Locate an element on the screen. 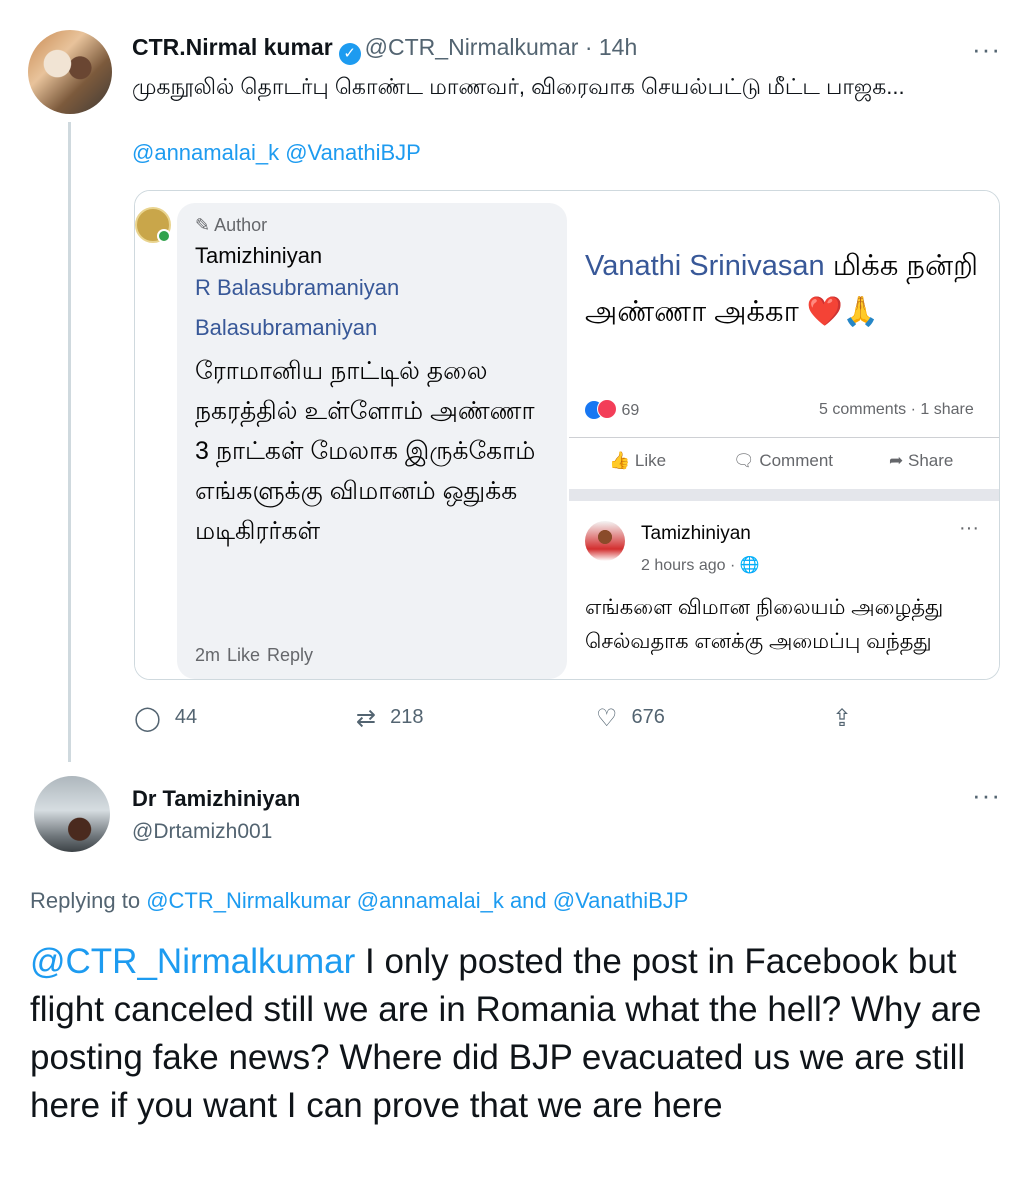 The height and width of the screenshot is (1200, 1020). tweet-mentions: @annamalai_k @VanathiBJP is located at coordinates (276, 153).